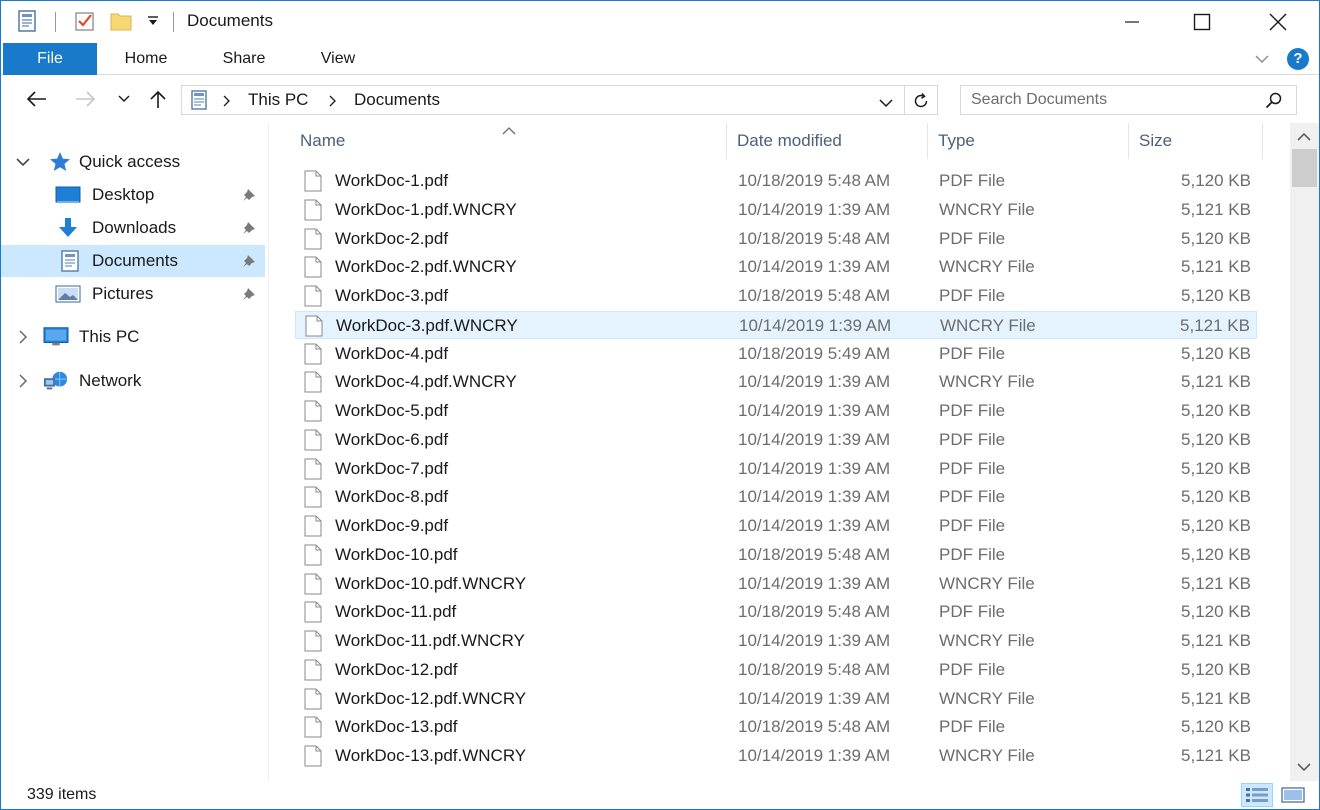  I want to click on column-header-label: Type, so click(956, 140).